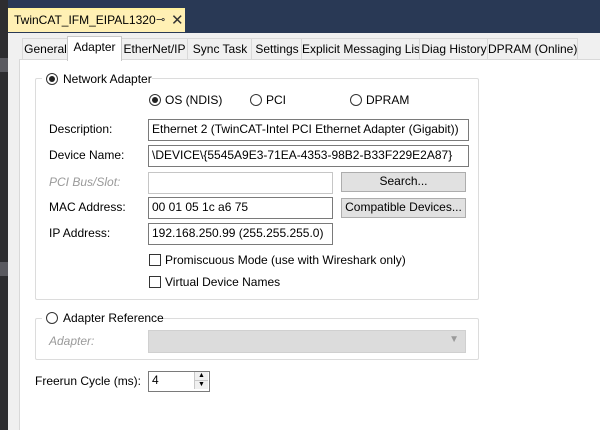 This screenshot has height=430, width=600. What do you see at coordinates (4, 215) in the screenshot?
I see `ide-left-strip` at bounding box center [4, 215].